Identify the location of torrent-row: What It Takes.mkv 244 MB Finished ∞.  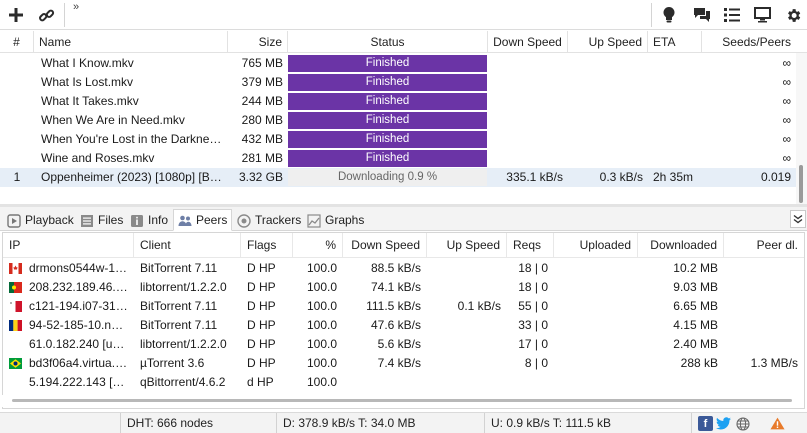
(398, 101).